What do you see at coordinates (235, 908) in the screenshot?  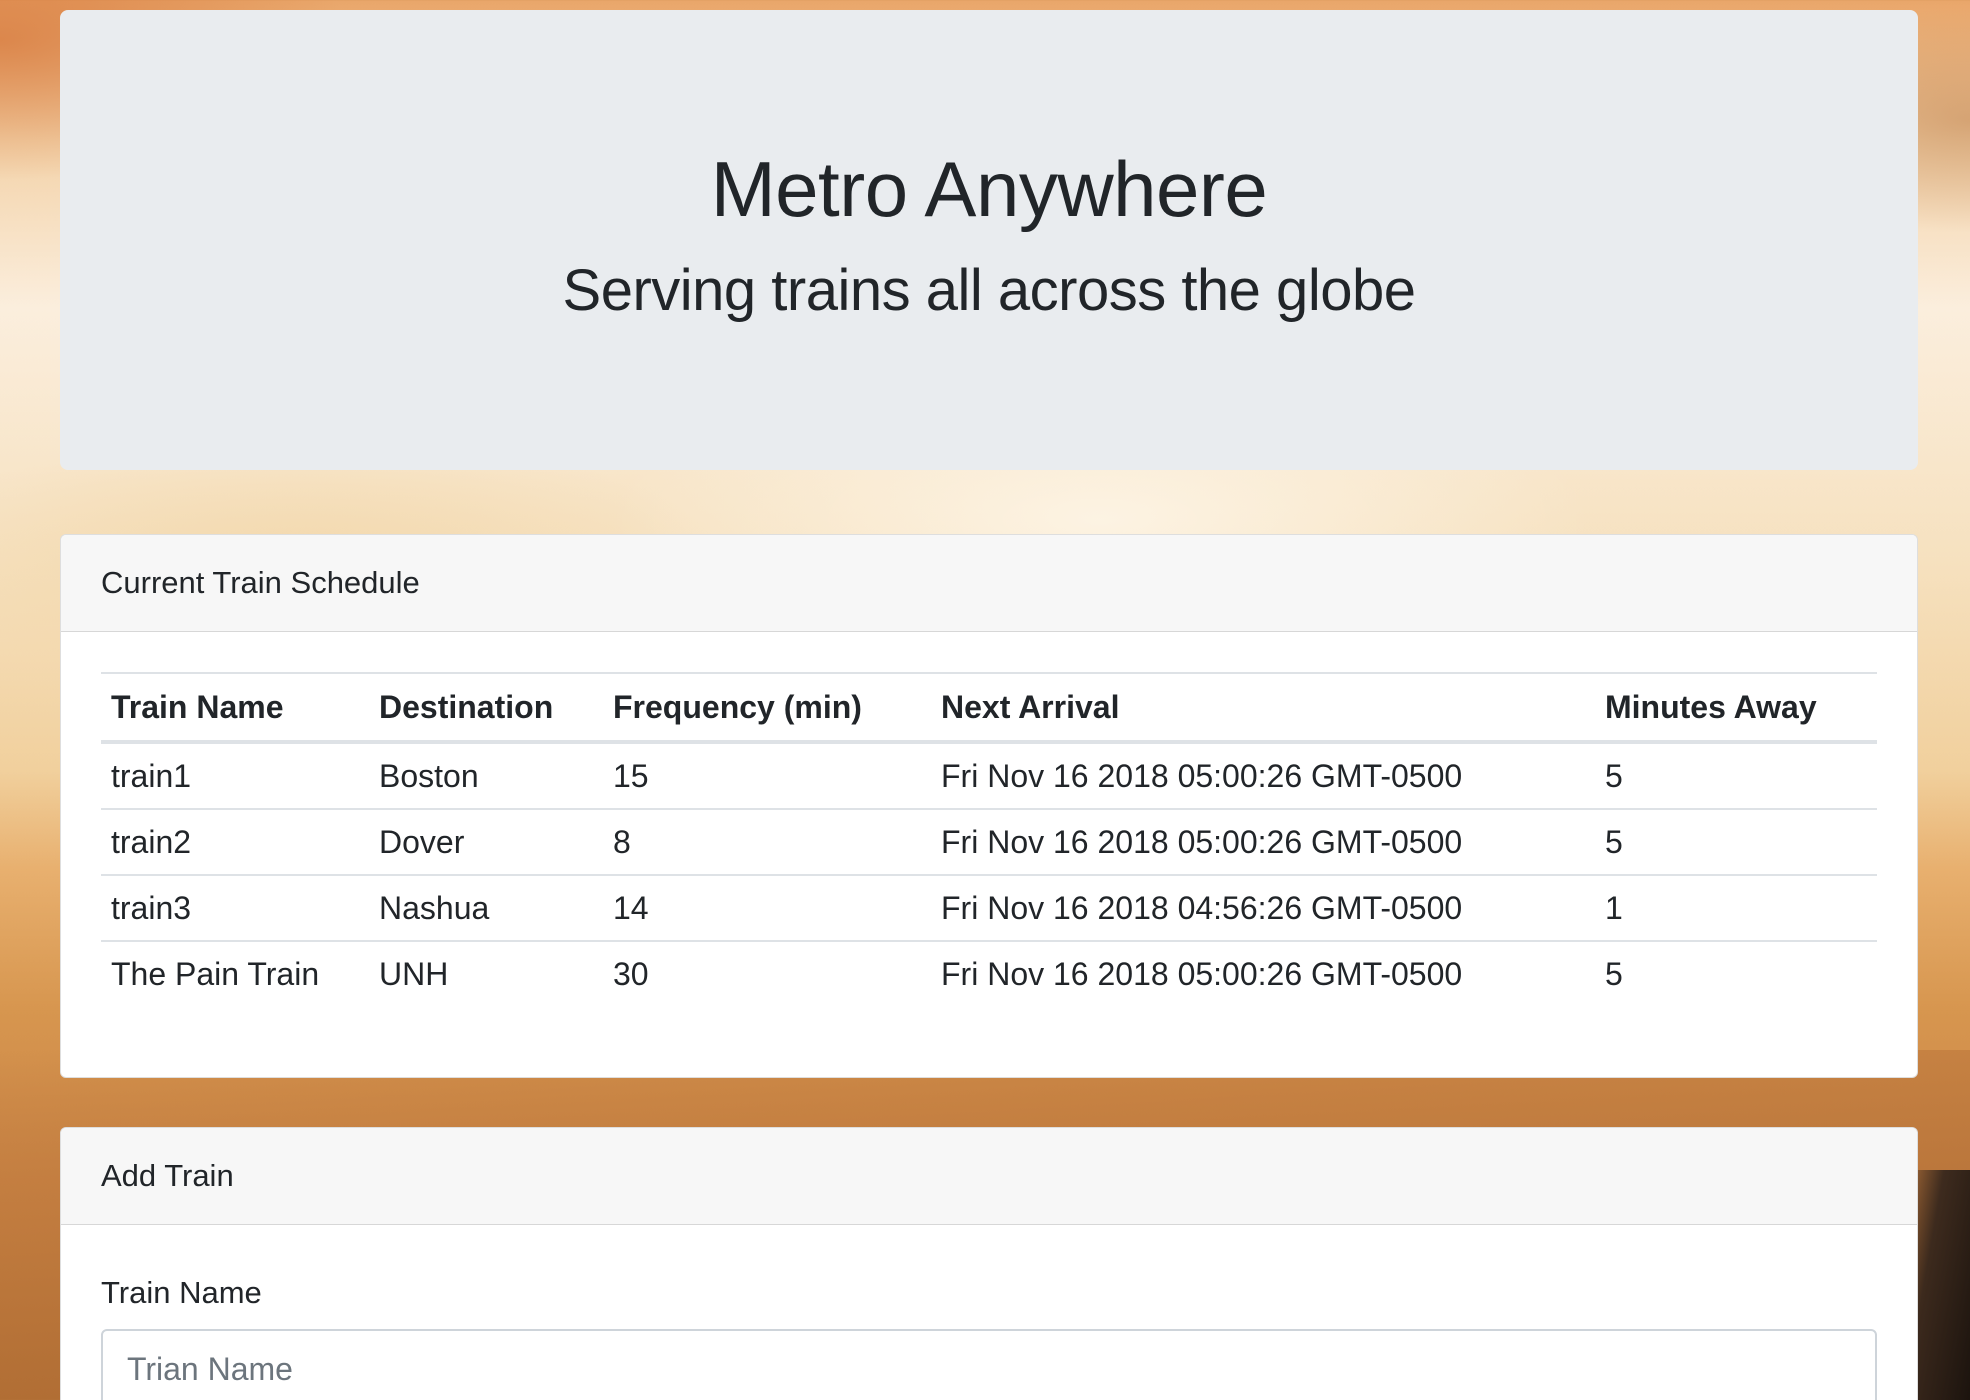 I see `cell-train-name: train3` at bounding box center [235, 908].